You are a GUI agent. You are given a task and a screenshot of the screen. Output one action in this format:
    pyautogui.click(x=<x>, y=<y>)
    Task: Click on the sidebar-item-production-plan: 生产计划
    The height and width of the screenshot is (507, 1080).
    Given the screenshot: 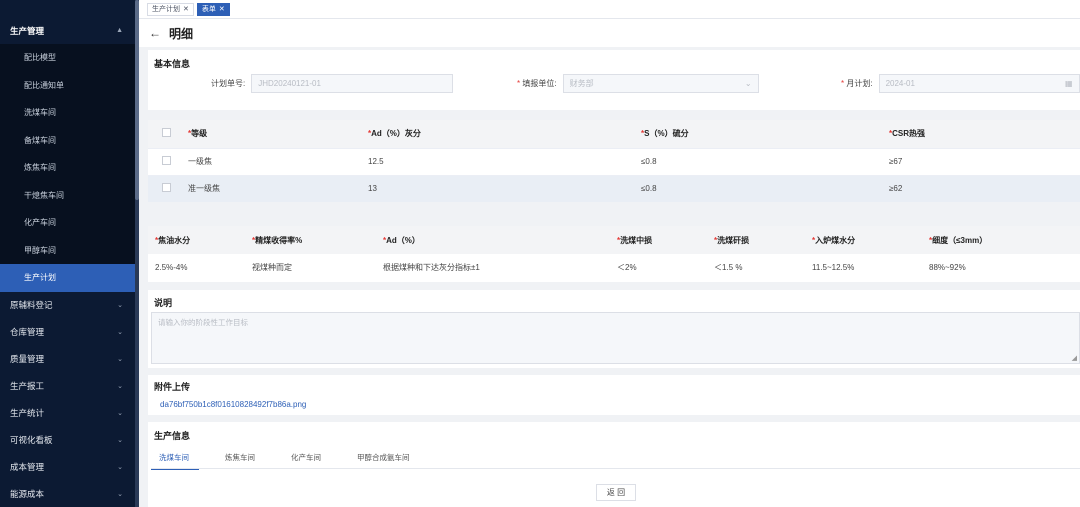 What is the action you would take?
    pyautogui.click(x=67, y=278)
    